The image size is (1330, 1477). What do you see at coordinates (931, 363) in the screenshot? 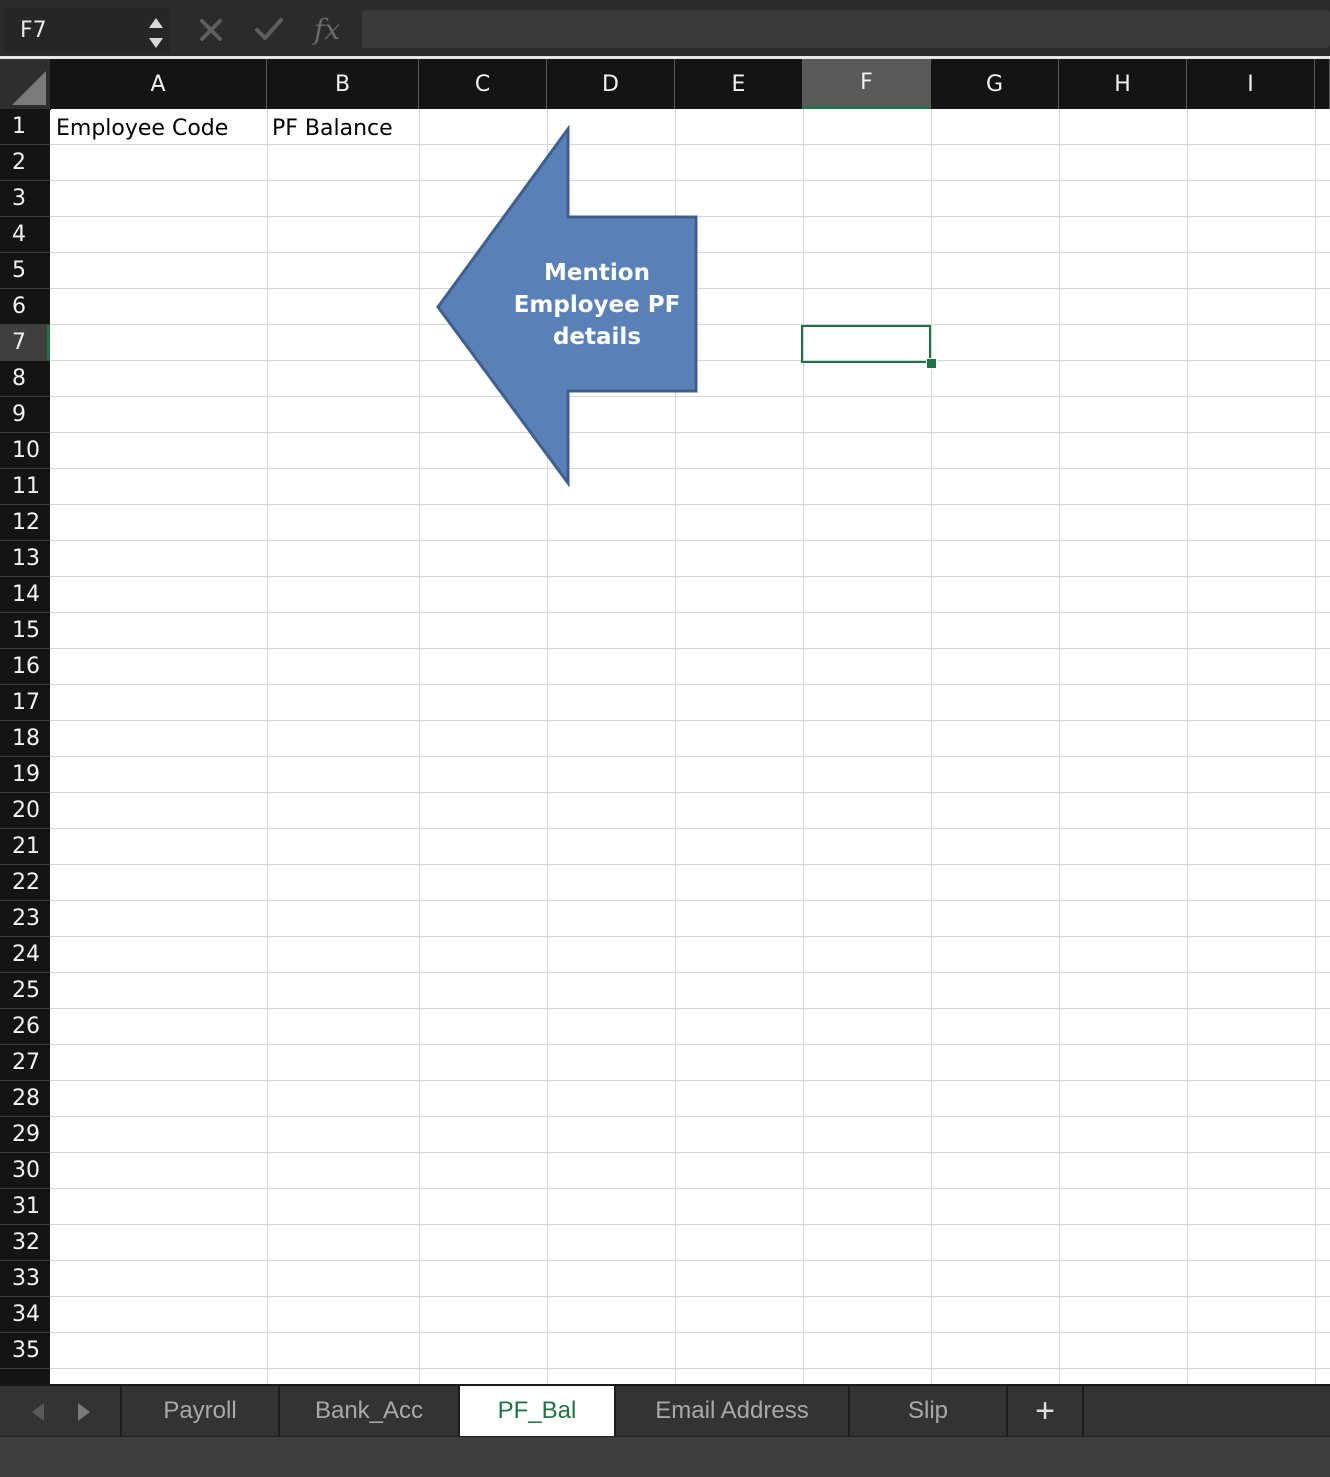
I see `fill-handle` at bounding box center [931, 363].